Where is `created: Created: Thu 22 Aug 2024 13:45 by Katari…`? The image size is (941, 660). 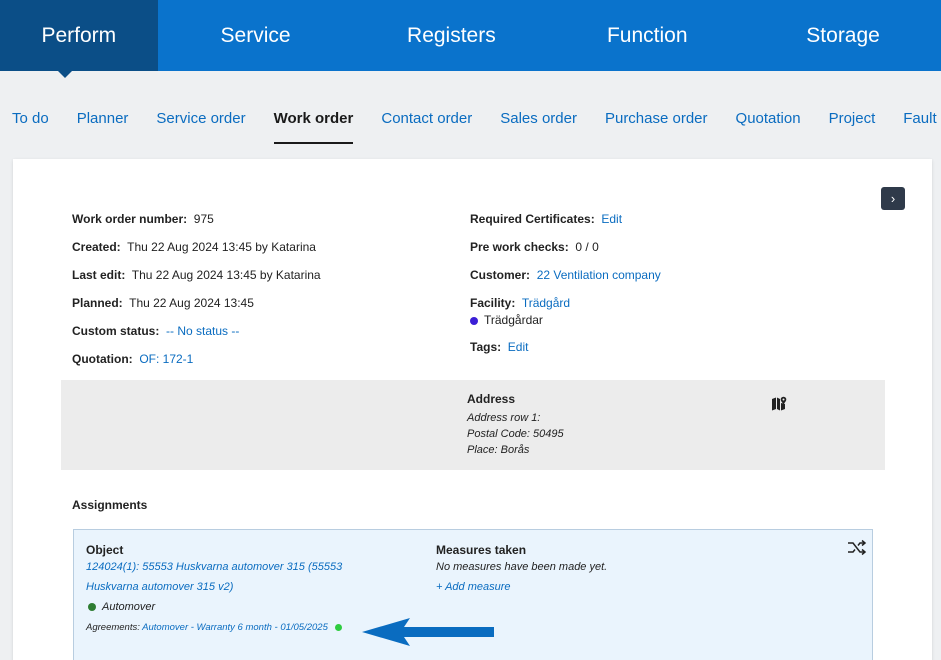 created: Created: Thu 22 Aug 2024 13:45 by Katari… is located at coordinates (194, 247).